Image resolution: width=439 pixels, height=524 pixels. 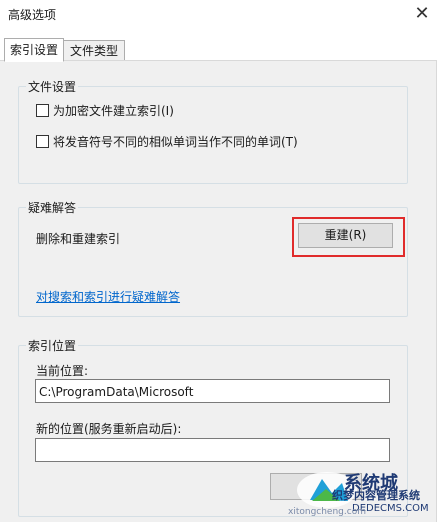 I want to click on close-icon: ✕, so click(x=422, y=14).